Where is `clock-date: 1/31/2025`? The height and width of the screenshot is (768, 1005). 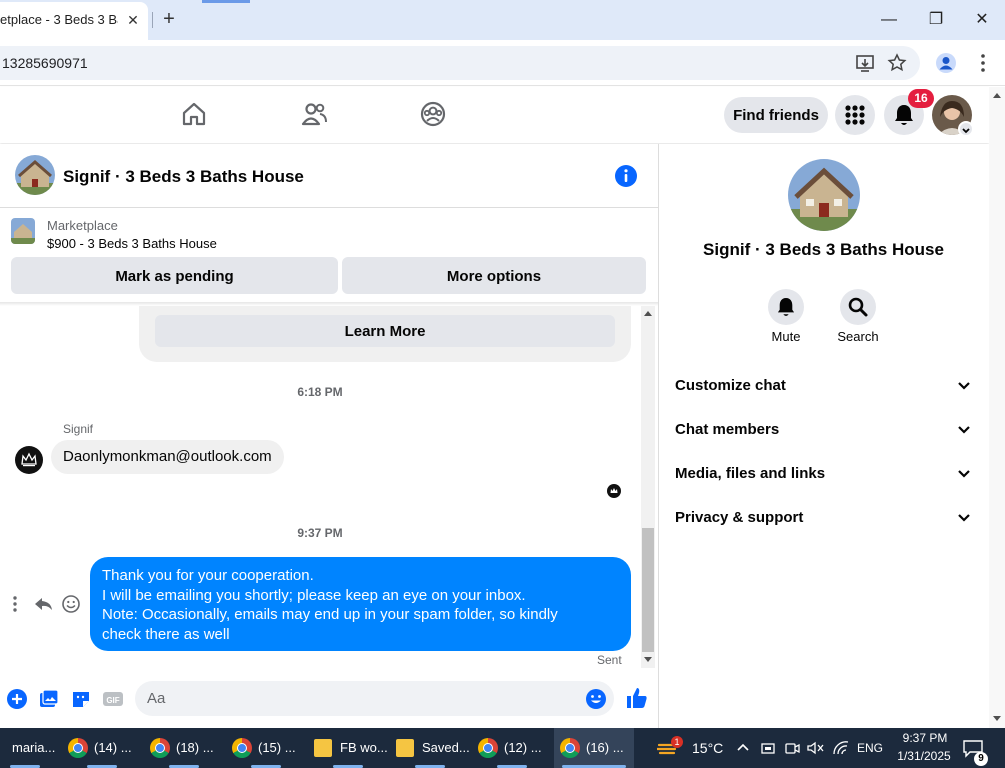 clock-date: 1/31/2025 is located at coordinates (924, 756).